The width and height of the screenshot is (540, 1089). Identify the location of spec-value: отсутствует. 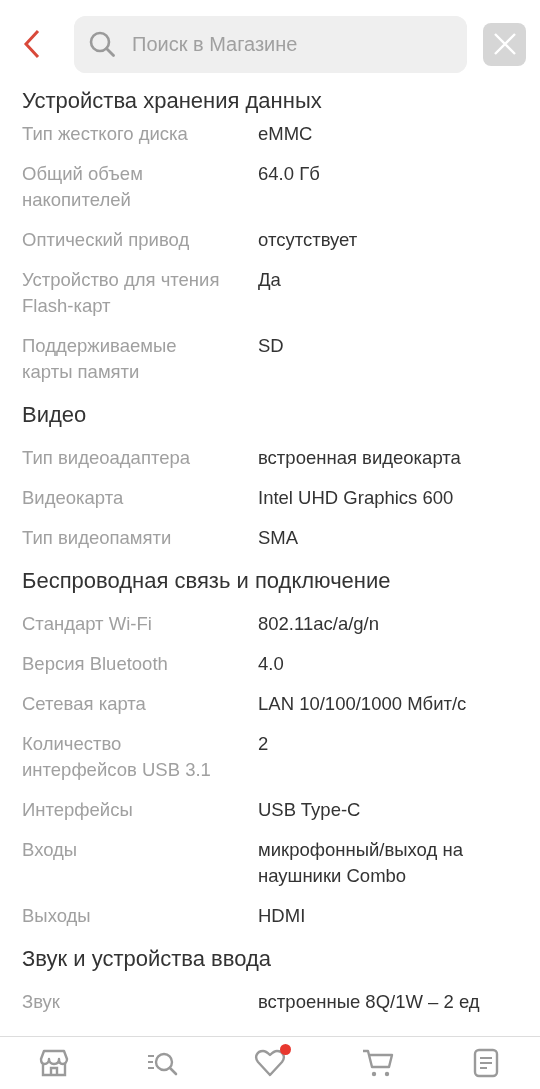
(308, 240).